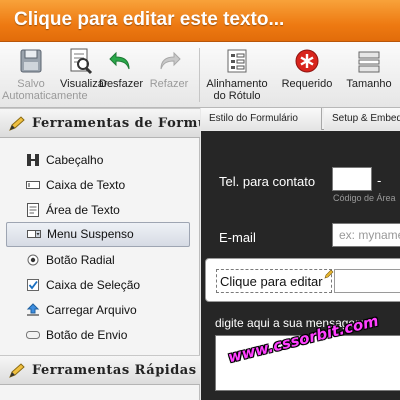  I want to click on tool-radio-label: Botão Radial, so click(80, 260).